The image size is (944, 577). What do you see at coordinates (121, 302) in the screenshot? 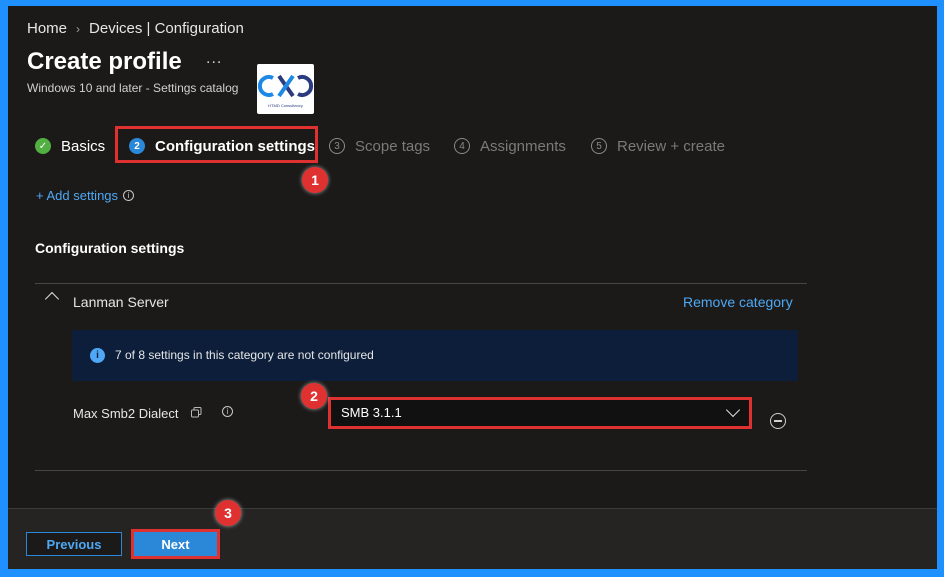
I see `category-name: Lanman Server` at bounding box center [121, 302].